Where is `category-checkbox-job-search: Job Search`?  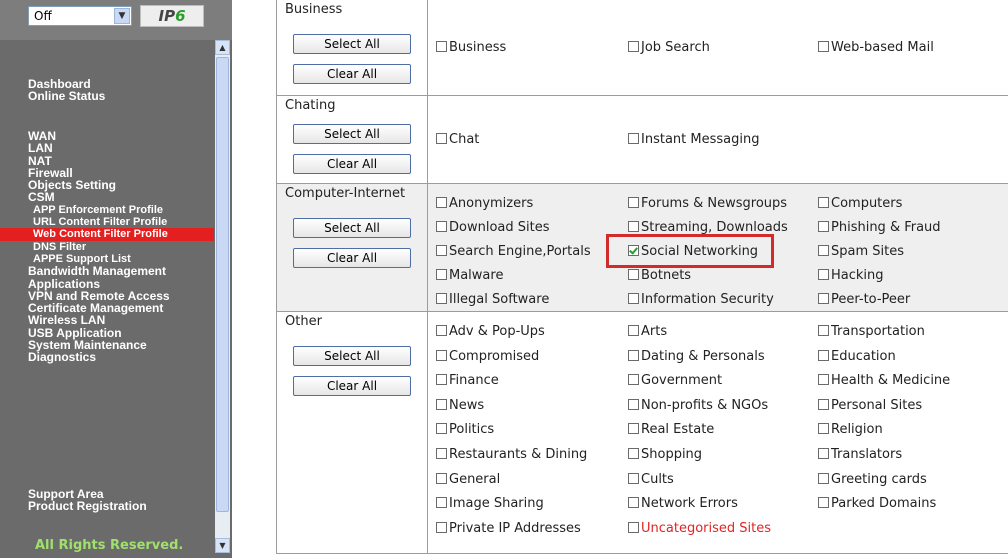 category-checkbox-job-search: Job Search is located at coordinates (669, 48).